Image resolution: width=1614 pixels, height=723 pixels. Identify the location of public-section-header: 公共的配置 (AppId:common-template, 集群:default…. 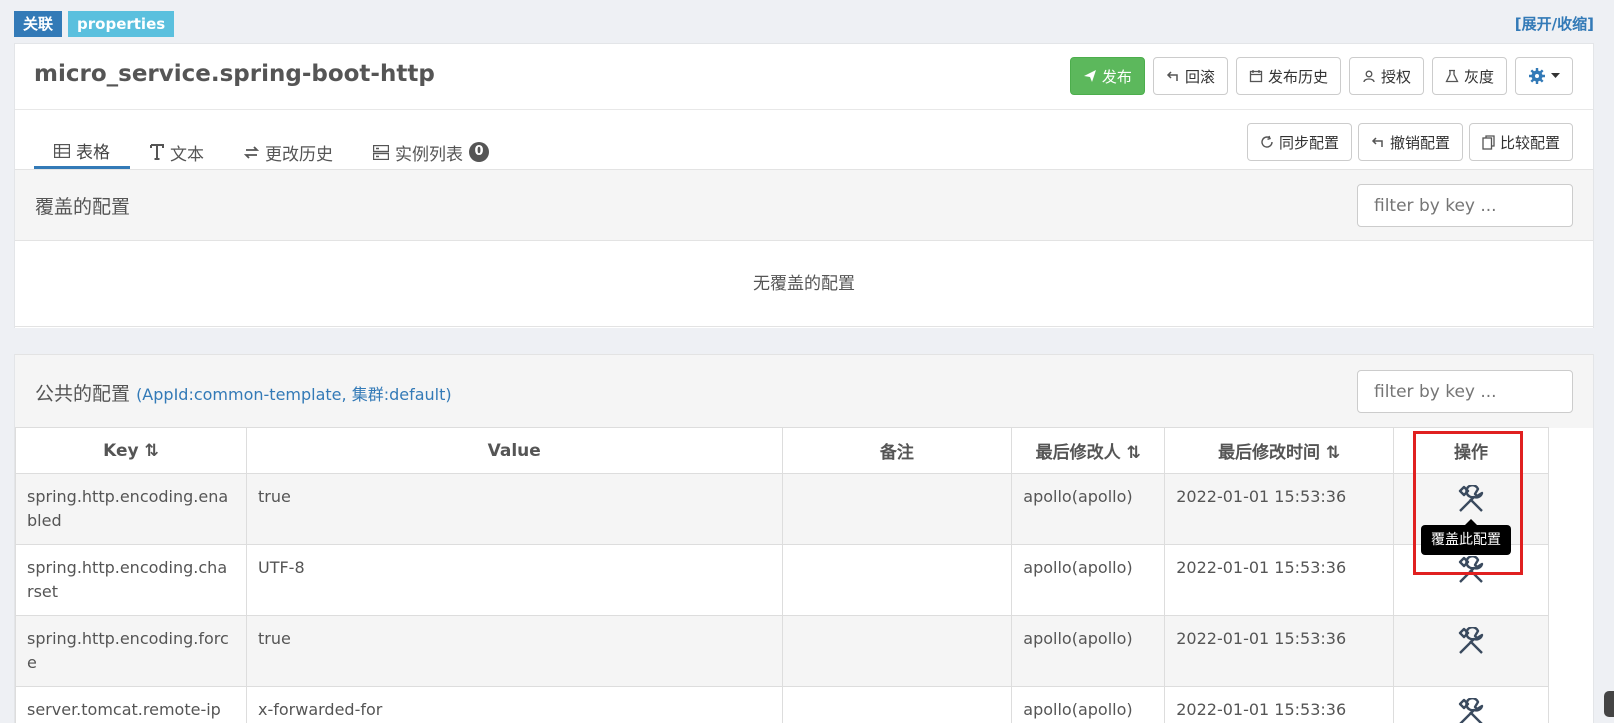
(804, 391).